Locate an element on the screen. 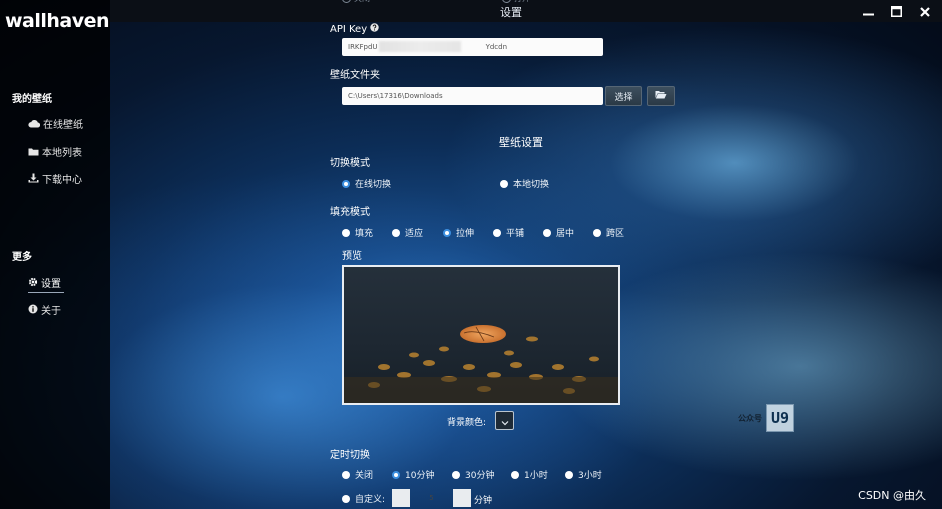 Image resolution: width=942 pixels, height=509 pixels. timer-custom-radio: 自定义: is located at coordinates (363, 498).